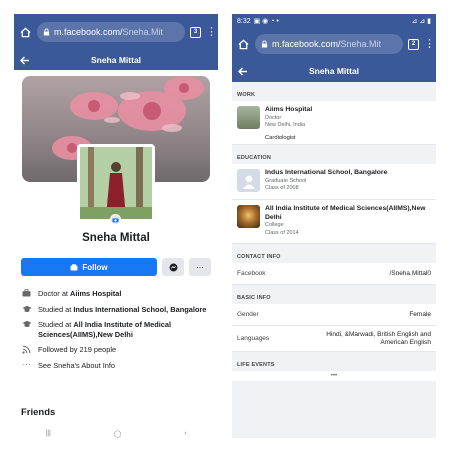  Describe the element at coordinates (248, 180) in the screenshot. I see `school-placeholder-thumbnail` at that location.